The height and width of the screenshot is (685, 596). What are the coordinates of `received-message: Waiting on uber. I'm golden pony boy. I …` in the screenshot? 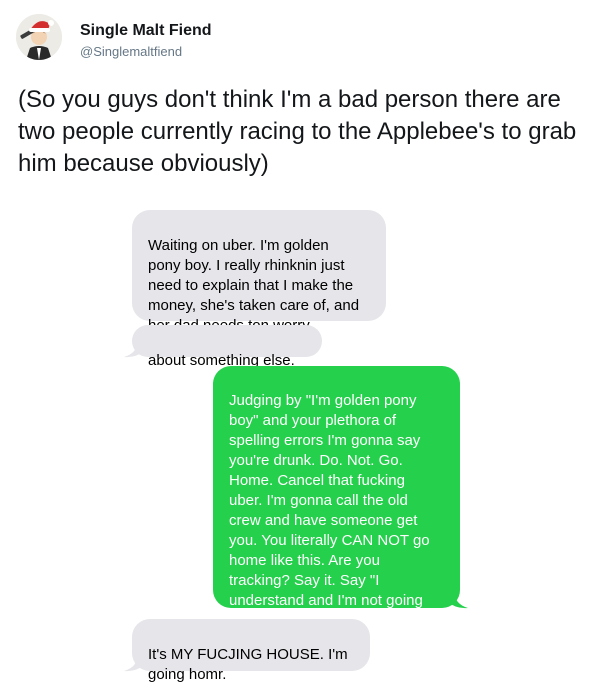 It's located at (259, 272).